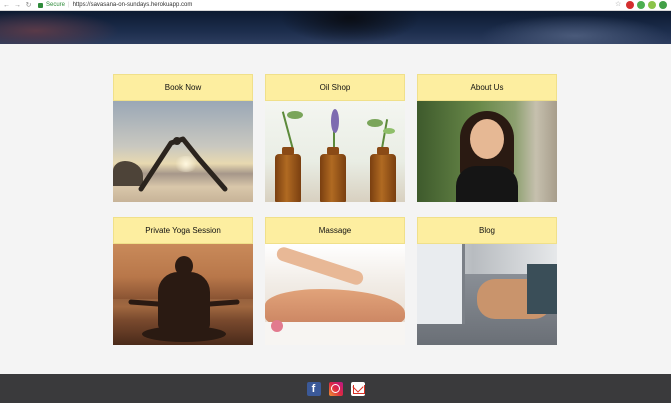 This screenshot has width=671, height=403. I want to click on gmail-icon, so click(357, 388).